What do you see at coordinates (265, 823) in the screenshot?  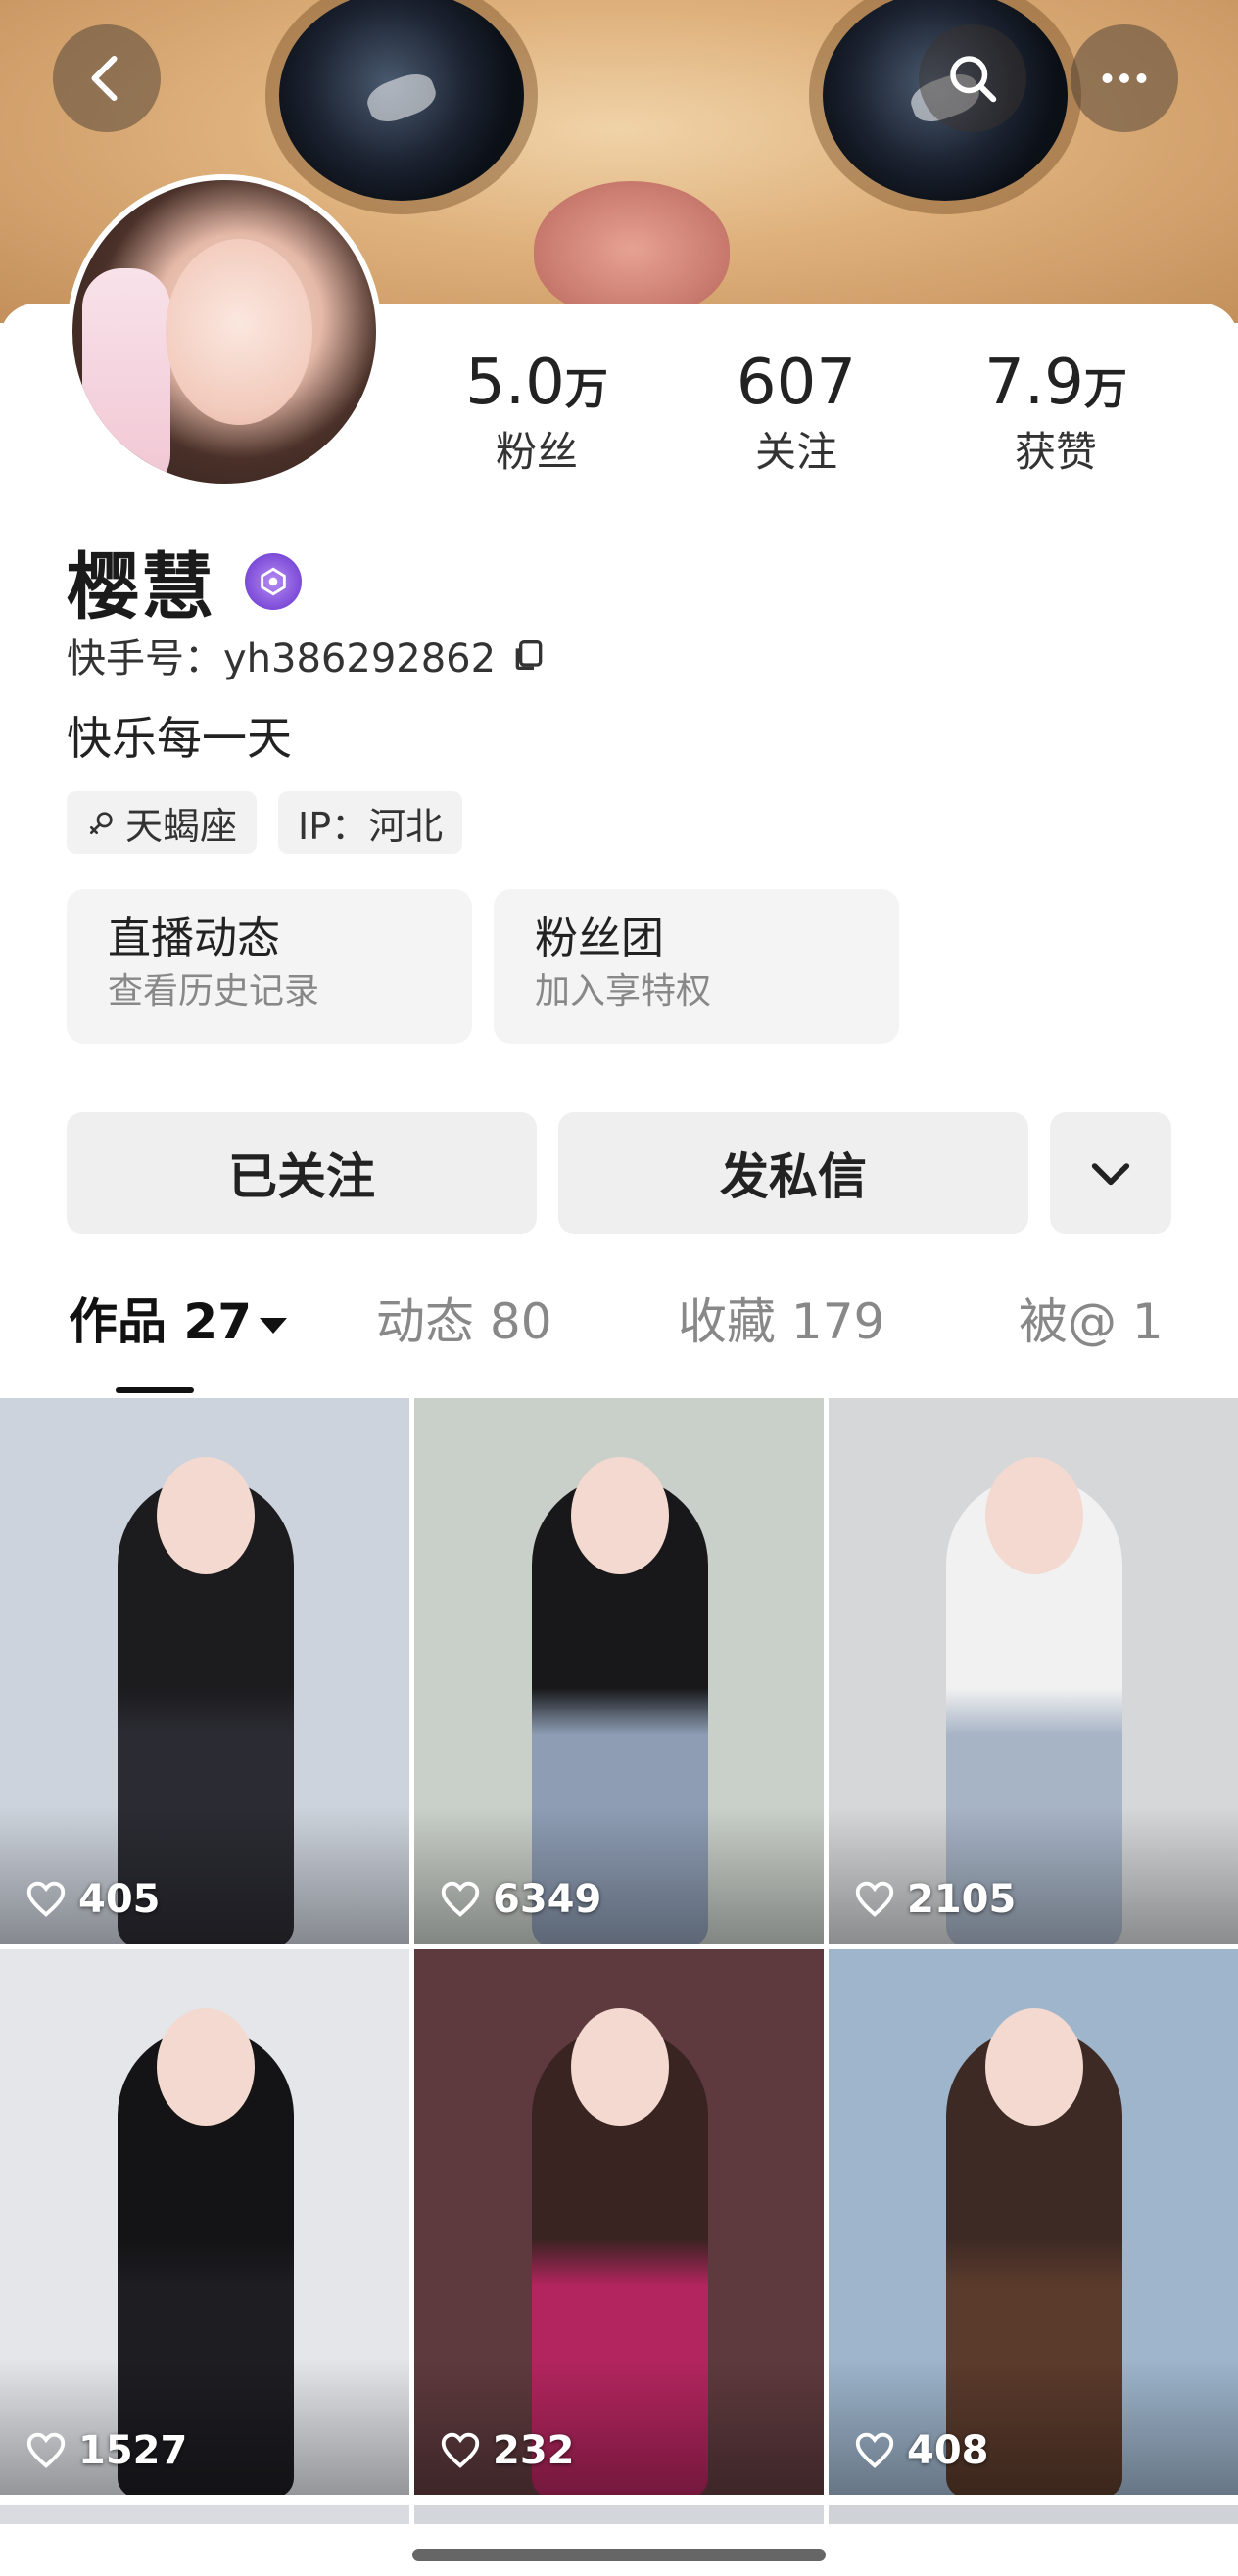 I see `profile-tags: 天蝎座 IP：河北` at bounding box center [265, 823].